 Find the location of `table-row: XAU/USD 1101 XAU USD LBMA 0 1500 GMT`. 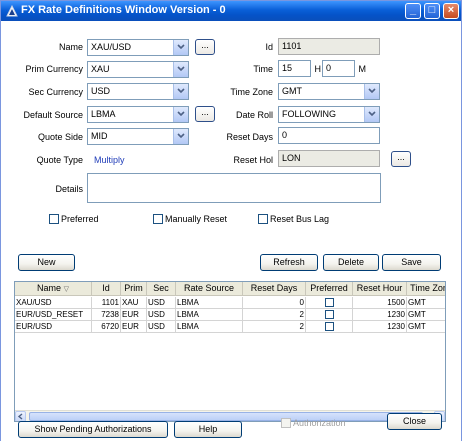

table-row: XAU/USD 1101 XAU USD LBMA 0 1500 GMT is located at coordinates (230, 303).